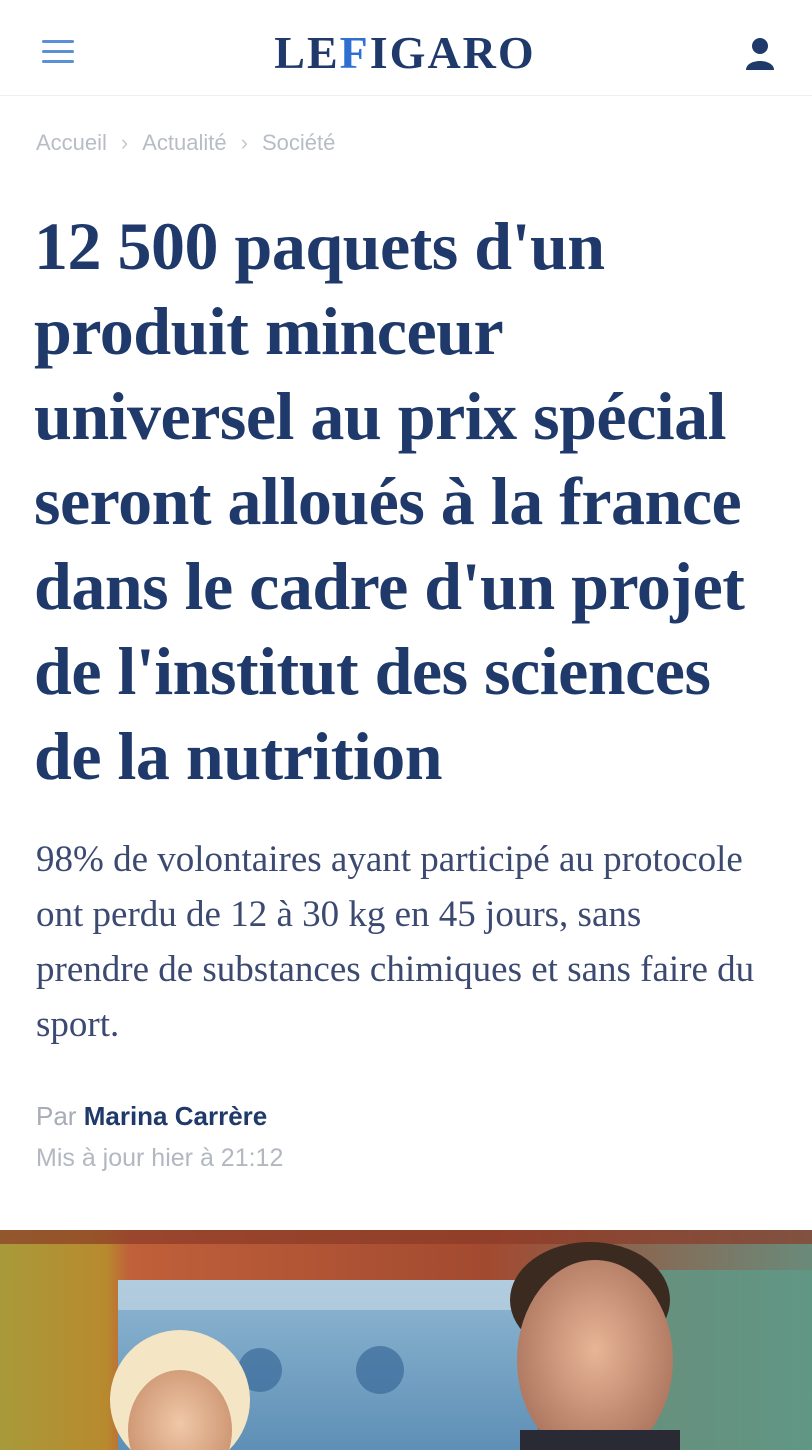 Image resolution: width=812 pixels, height=1450 pixels. What do you see at coordinates (307, 52) in the screenshot?
I see `logo-text-left: LE` at bounding box center [307, 52].